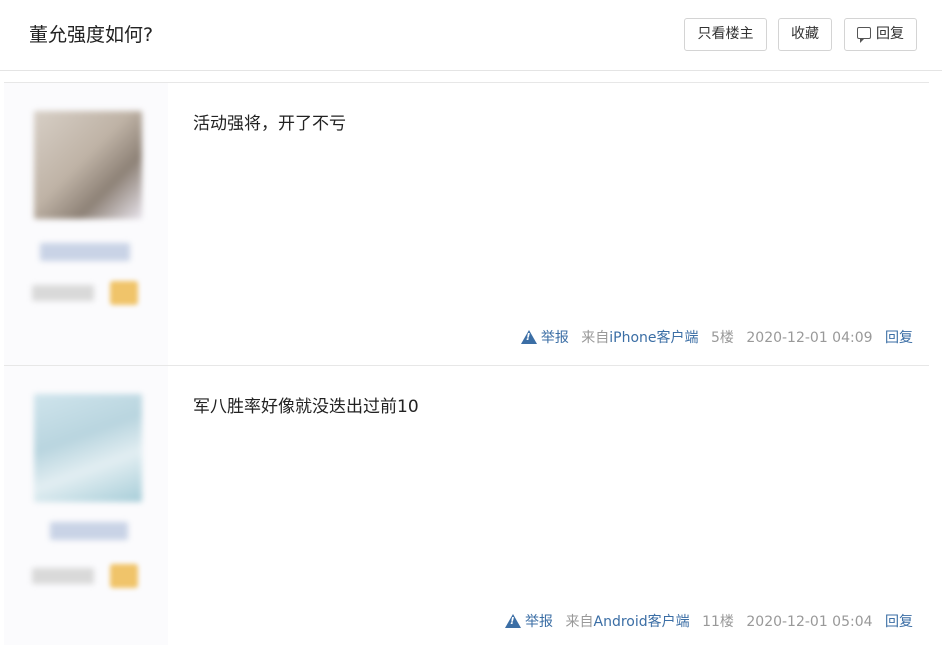 This screenshot has height=645, width=942. I want to click on client-source: 来自iPhone客户端, so click(639, 338).